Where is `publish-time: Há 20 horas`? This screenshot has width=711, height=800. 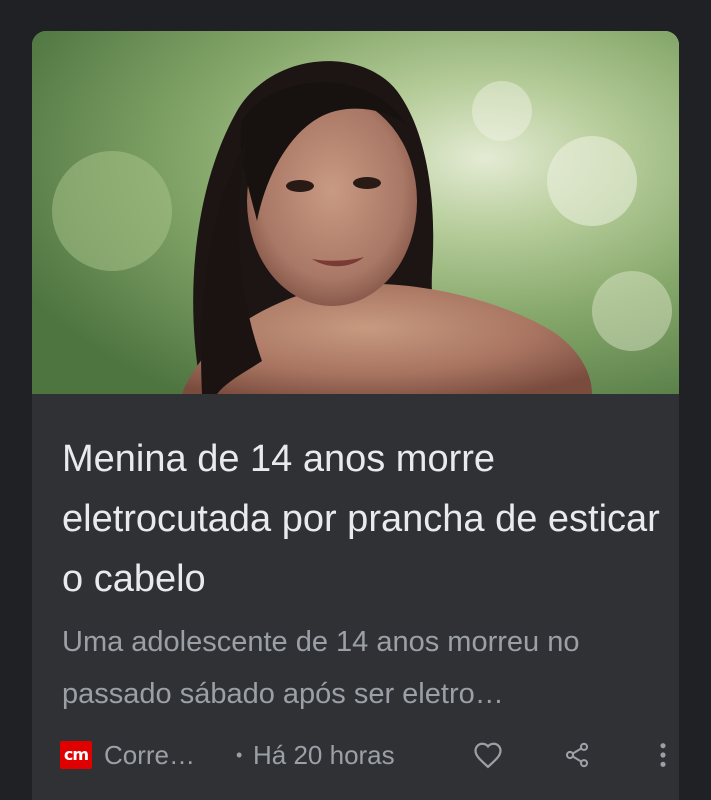 publish-time: Há 20 horas is located at coordinates (324, 755).